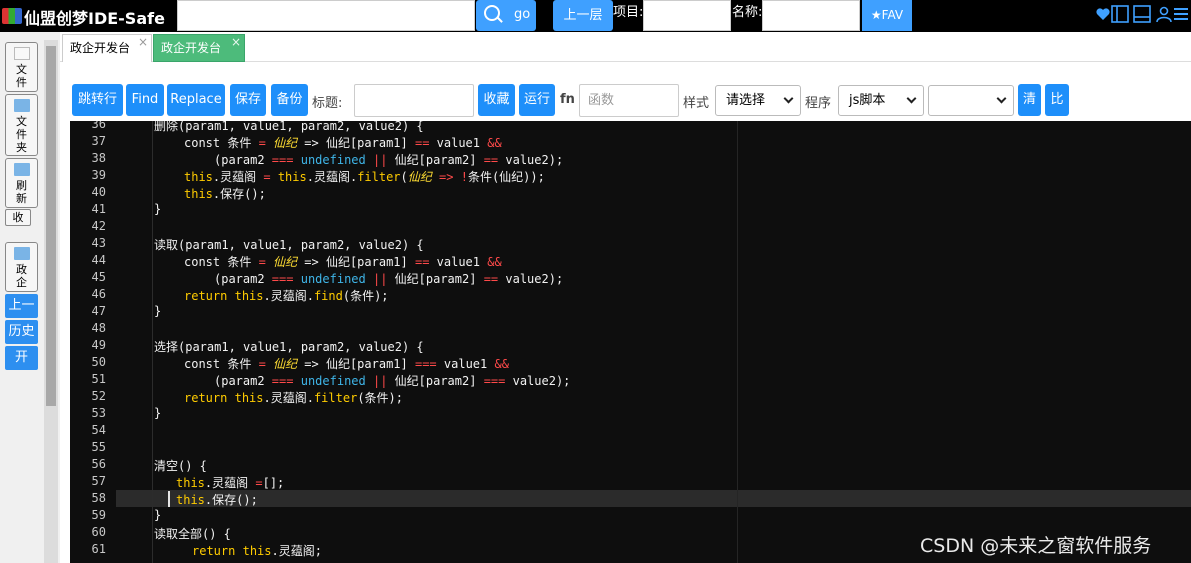  What do you see at coordinates (687, 15) in the screenshot?
I see `project-input` at bounding box center [687, 15].